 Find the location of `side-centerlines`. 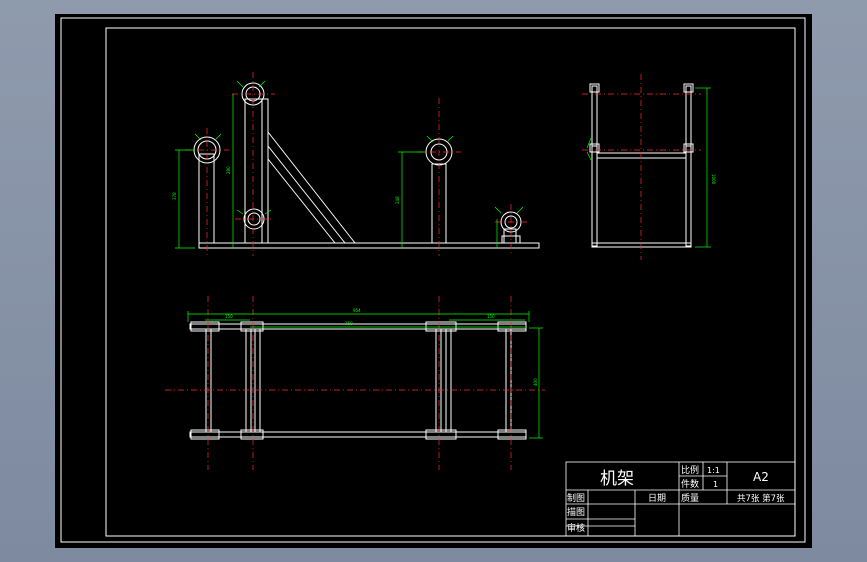

side-centerlines is located at coordinates (641, 167).